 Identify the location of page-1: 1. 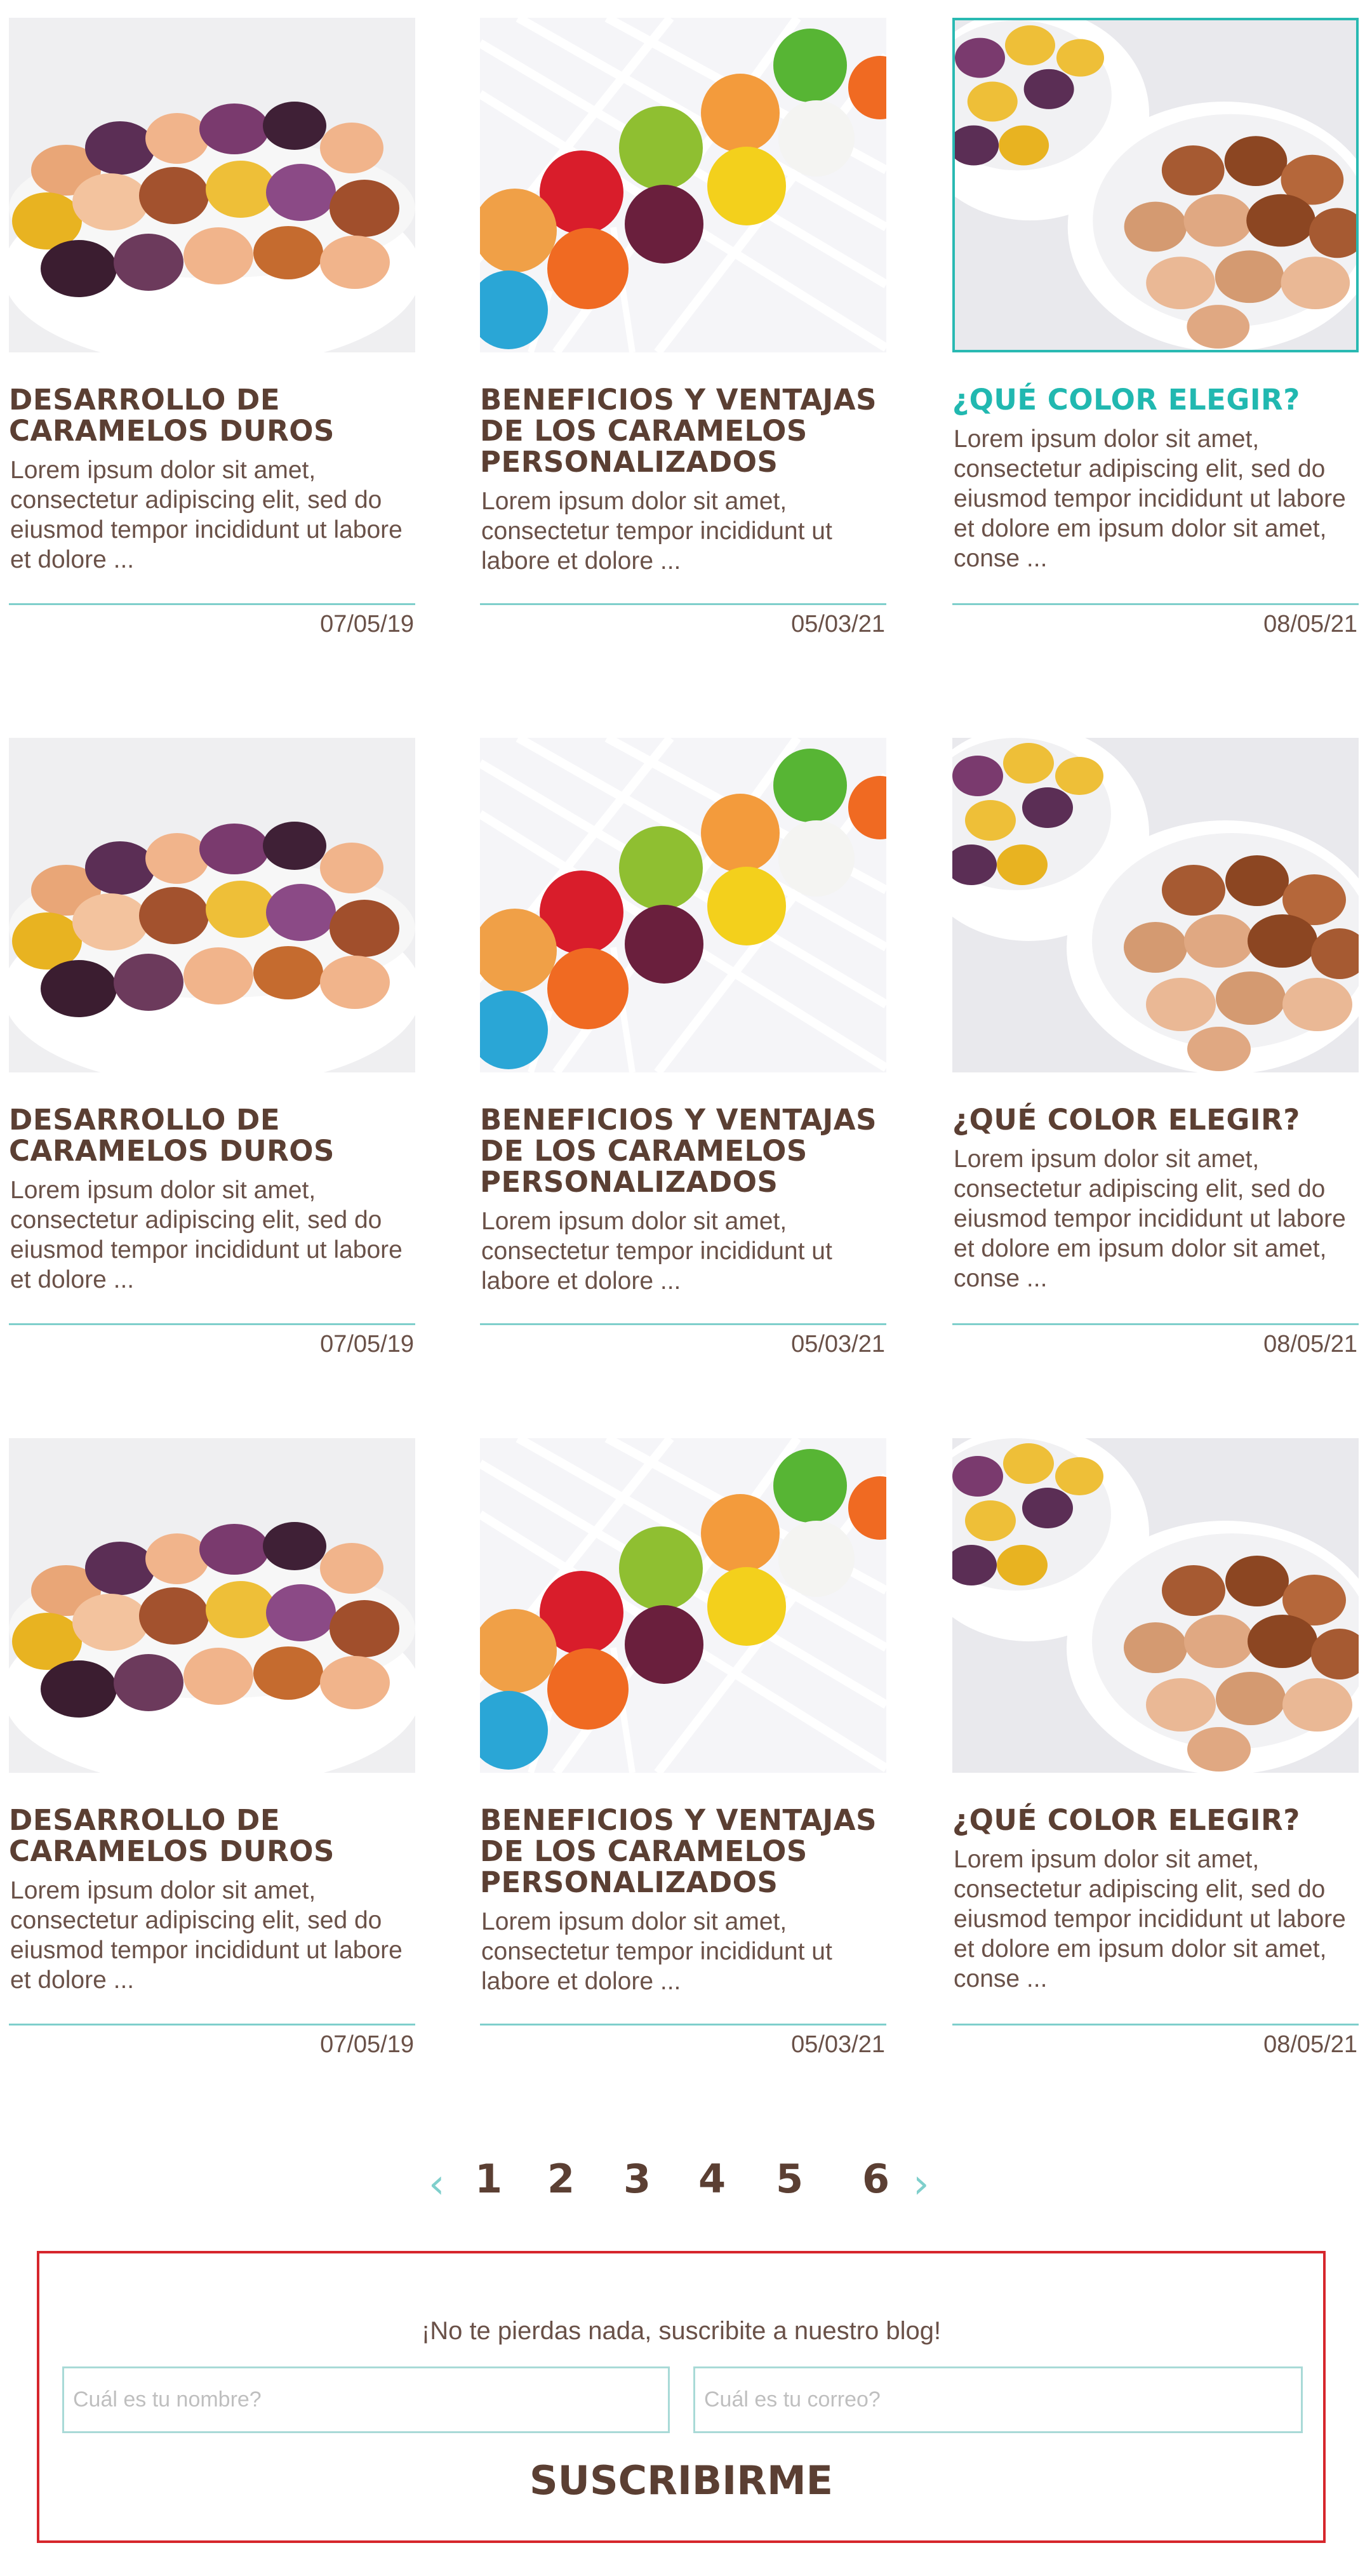
(488, 2179).